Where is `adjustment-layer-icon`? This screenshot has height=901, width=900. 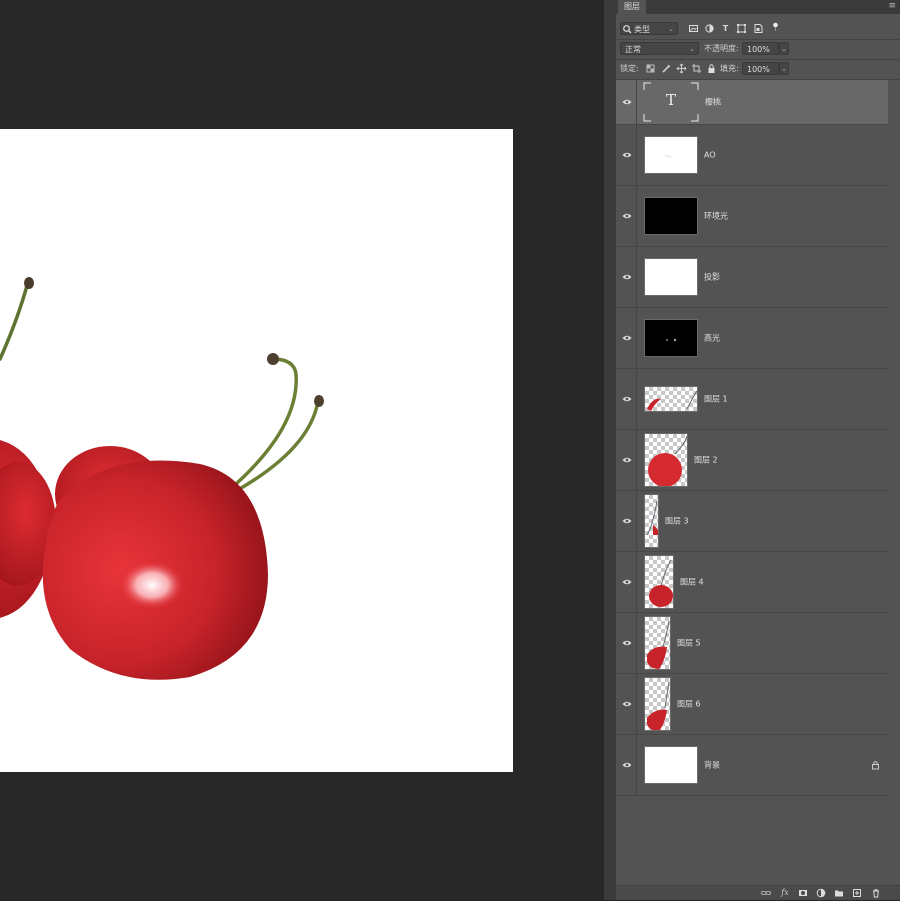 adjustment-layer-icon is located at coordinates (821, 893).